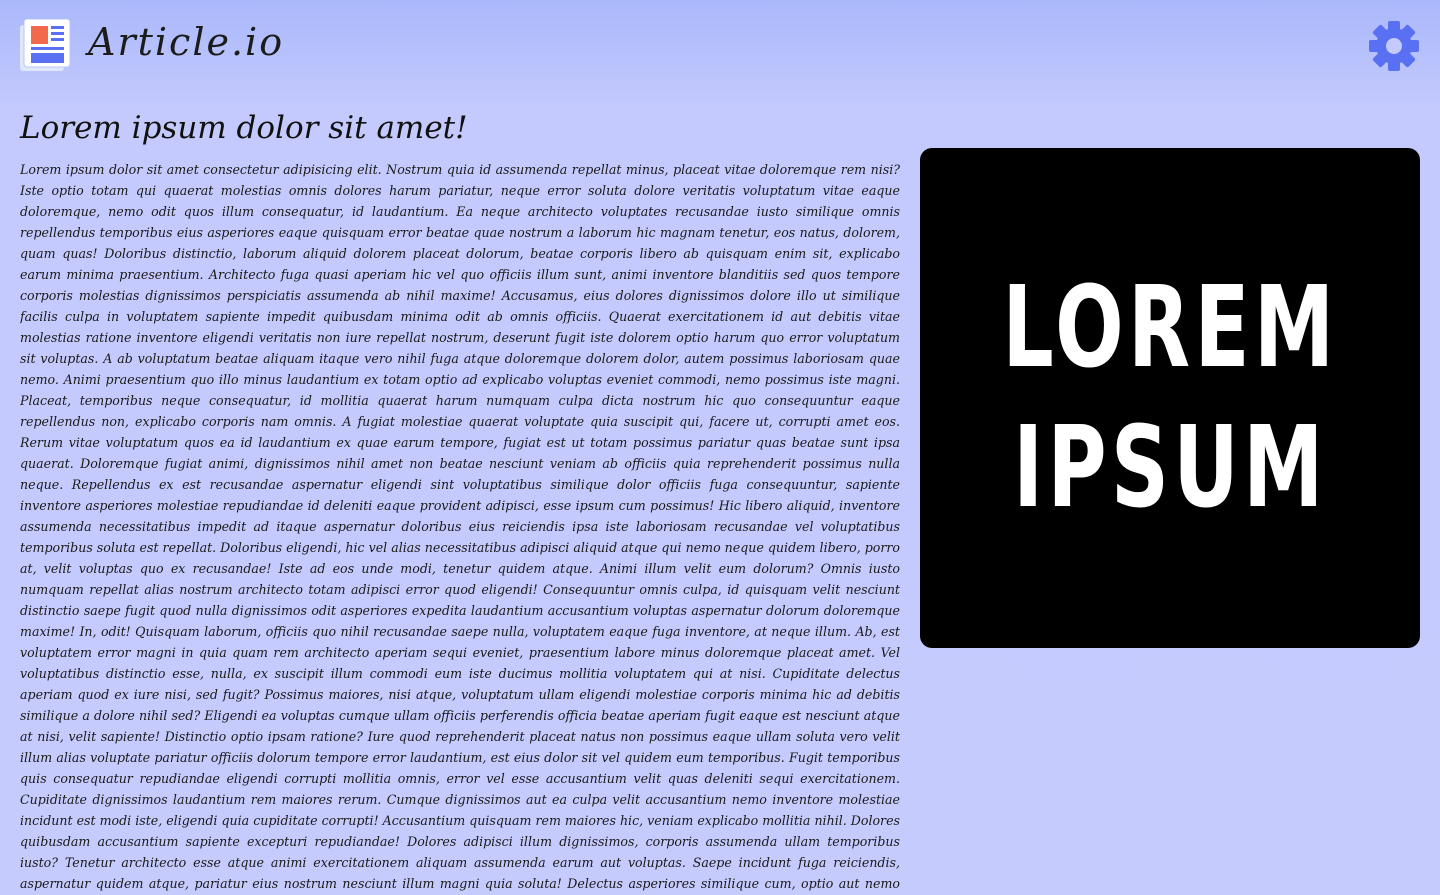 This screenshot has width=1440, height=895. What do you see at coordinates (1394, 46) in the screenshot?
I see `gear-icon` at bounding box center [1394, 46].